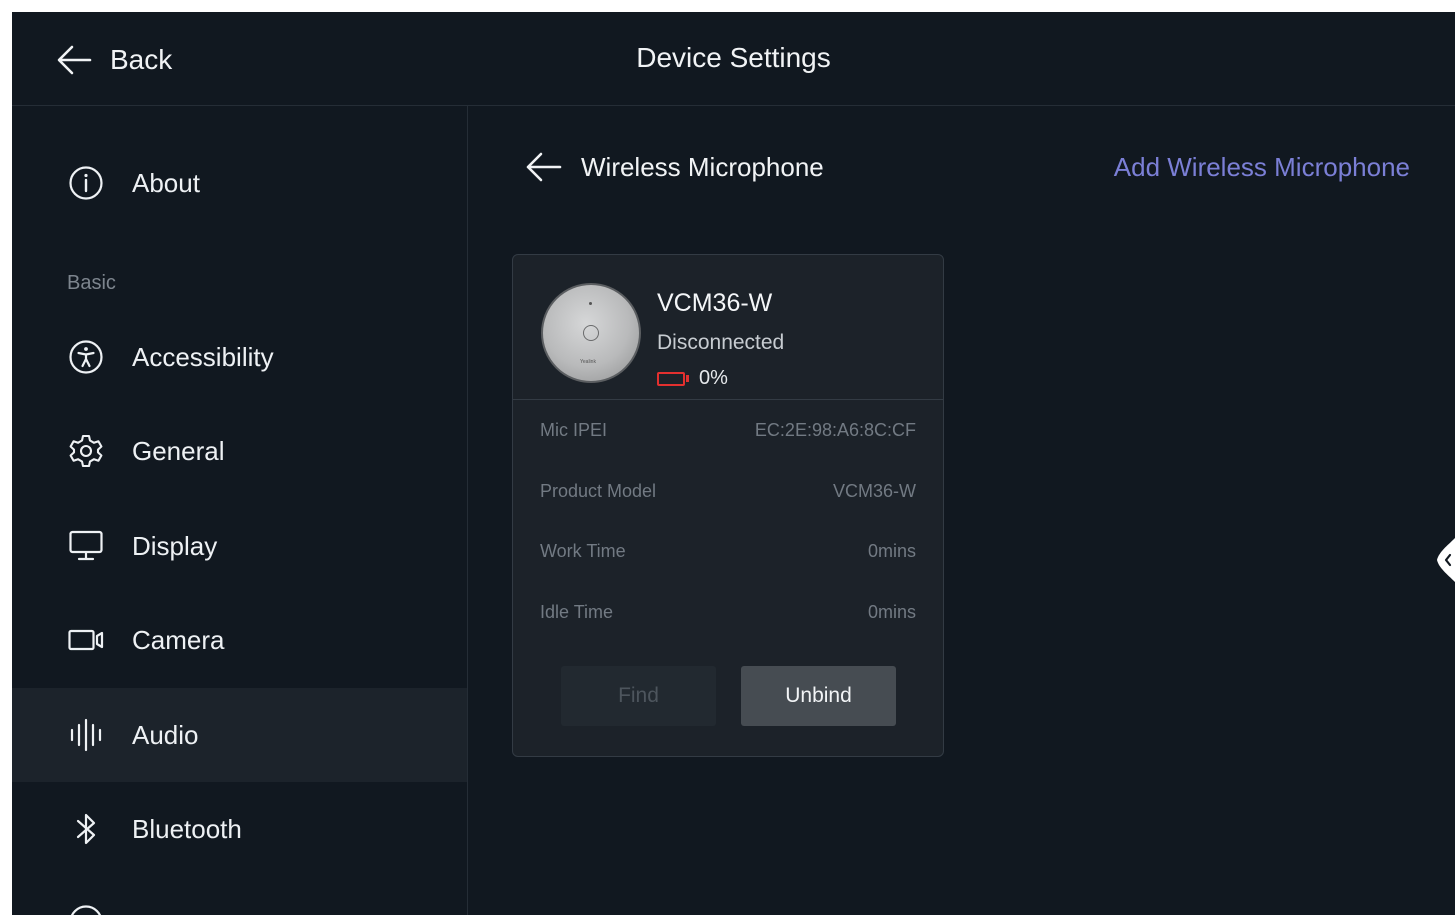  Describe the element at coordinates (713, 378) in the screenshot. I see `battery-percent: 0%` at that location.